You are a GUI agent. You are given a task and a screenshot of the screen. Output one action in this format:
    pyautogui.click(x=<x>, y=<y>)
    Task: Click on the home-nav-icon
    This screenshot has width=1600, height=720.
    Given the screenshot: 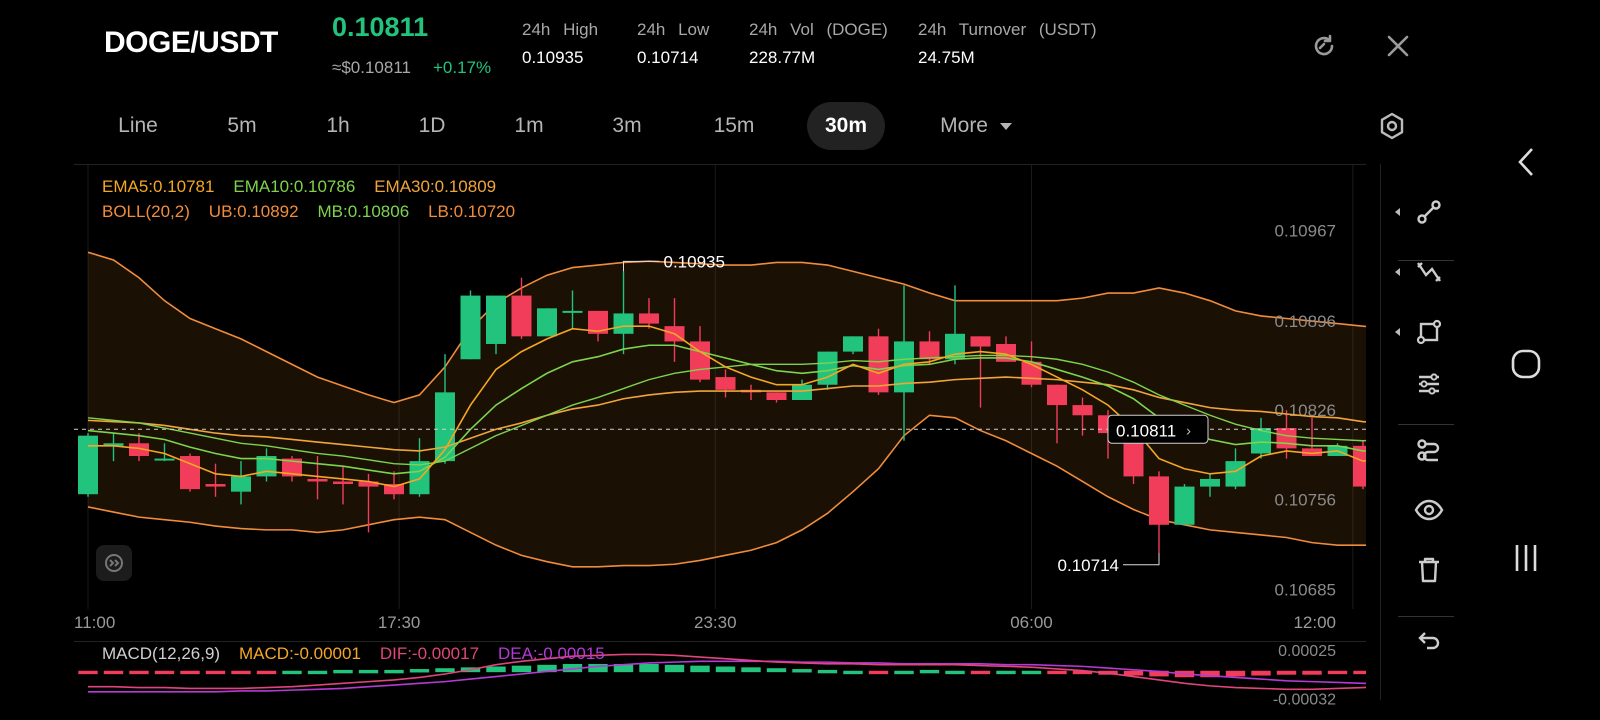 What is the action you would take?
    pyautogui.click(x=1526, y=364)
    